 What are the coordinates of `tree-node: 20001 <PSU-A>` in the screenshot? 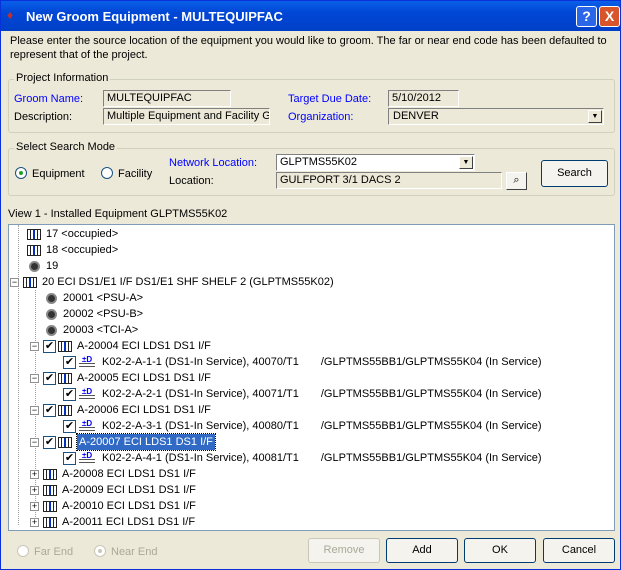 It's located at (93, 298).